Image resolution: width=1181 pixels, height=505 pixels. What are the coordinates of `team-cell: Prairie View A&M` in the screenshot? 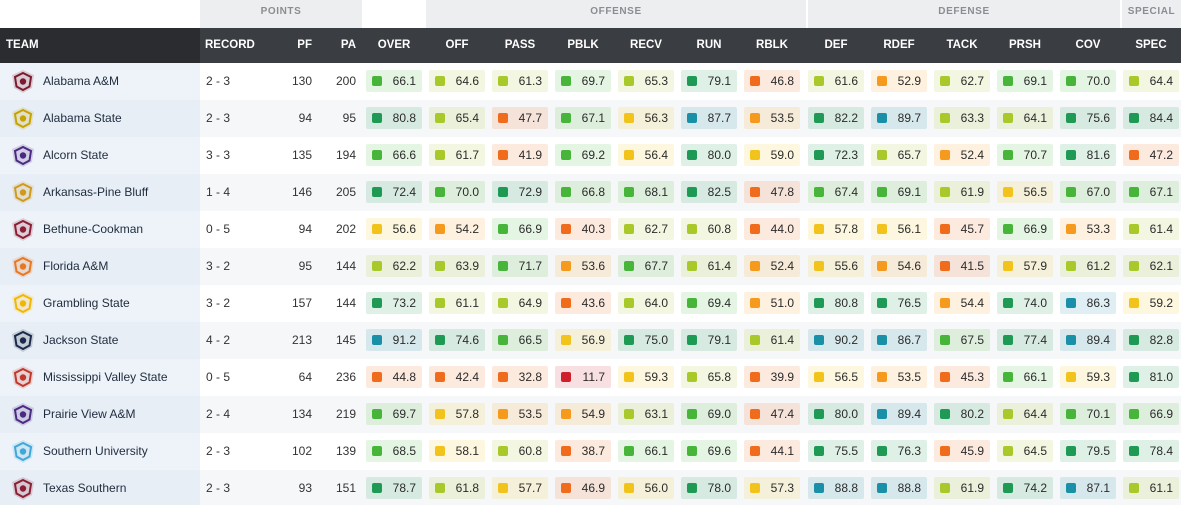 It's located at (100, 414).